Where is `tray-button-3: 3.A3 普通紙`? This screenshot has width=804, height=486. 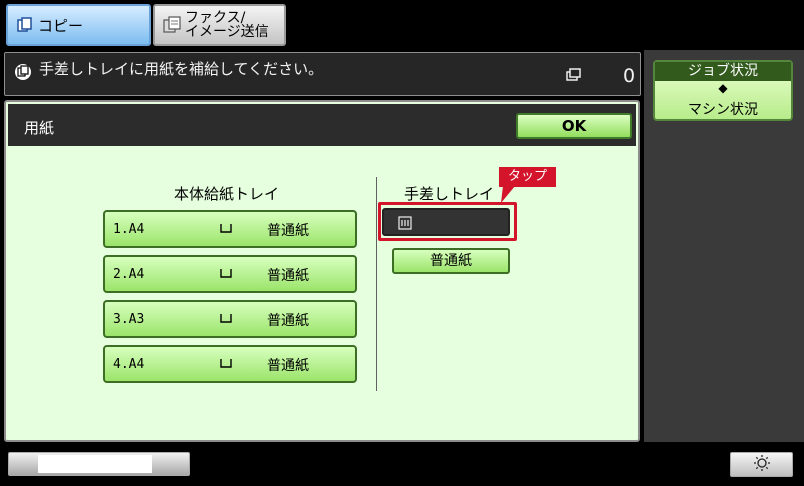
tray-button-3: 3.A3 普通紙 is located at coordinates (230, 319).